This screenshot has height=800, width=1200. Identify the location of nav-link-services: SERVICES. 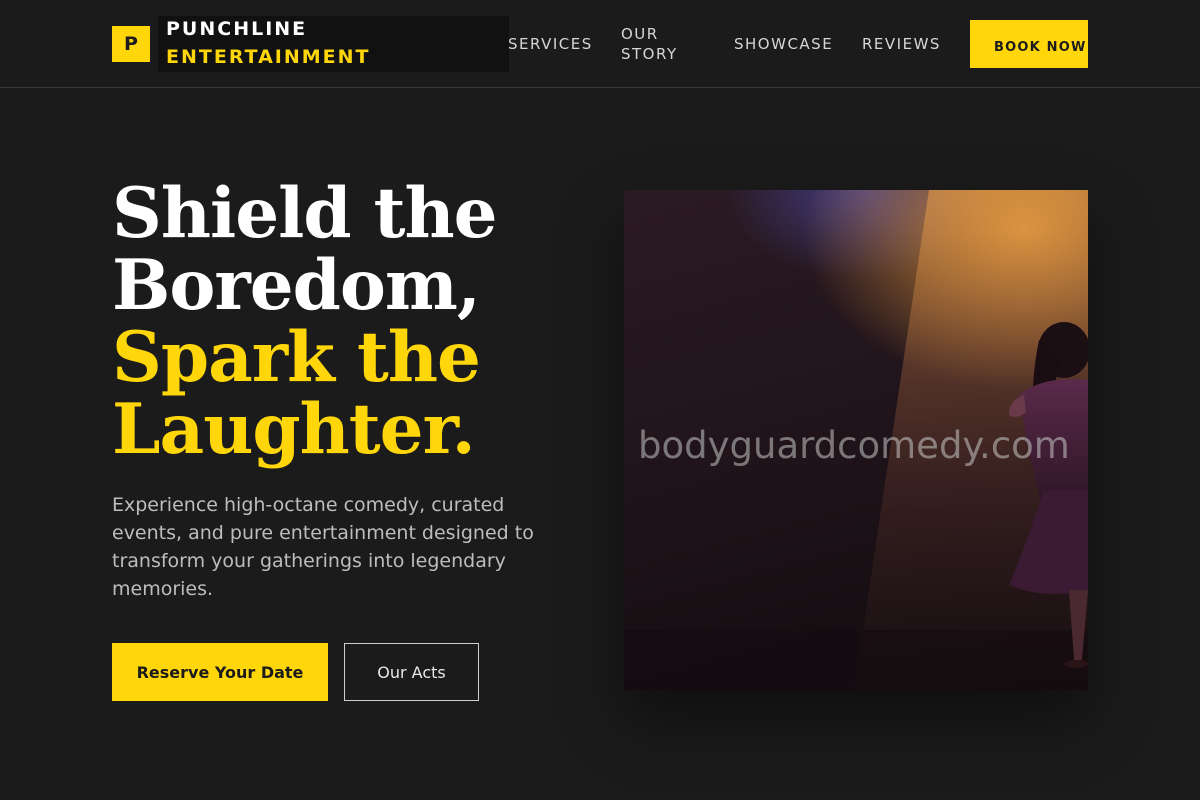
(550, 44).